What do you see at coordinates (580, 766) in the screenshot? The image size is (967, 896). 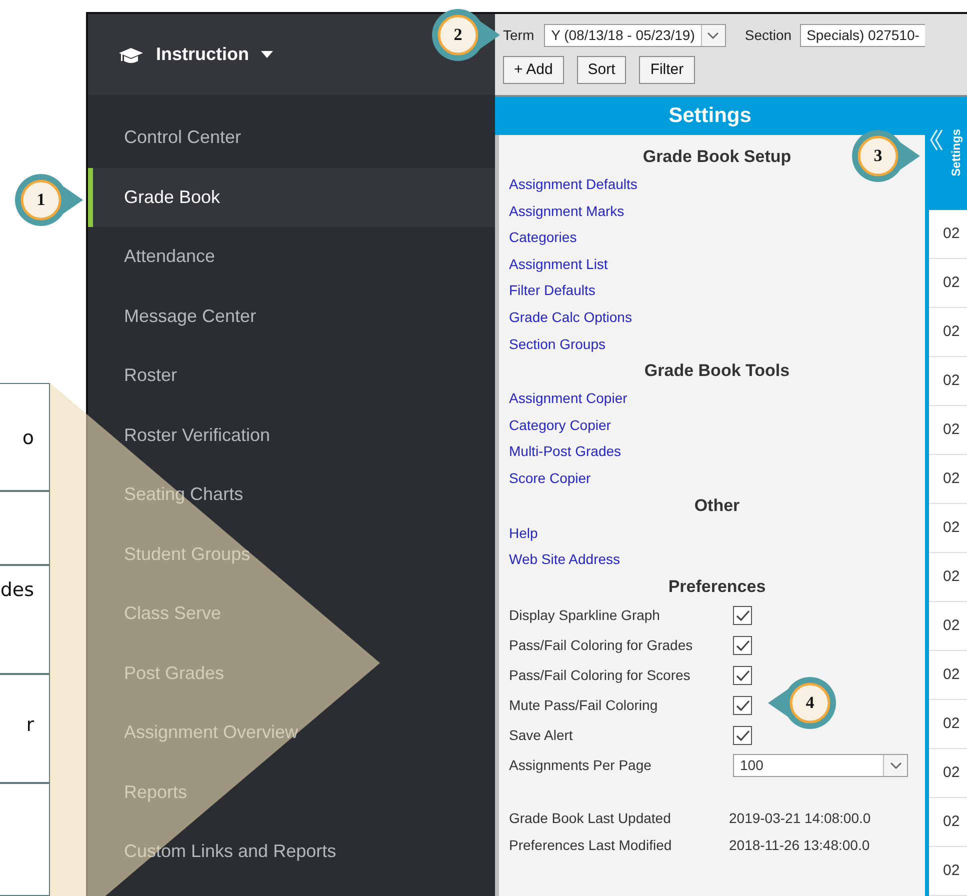 I see `option-label: Assignments Per Page` at bounding box center [580, 766].